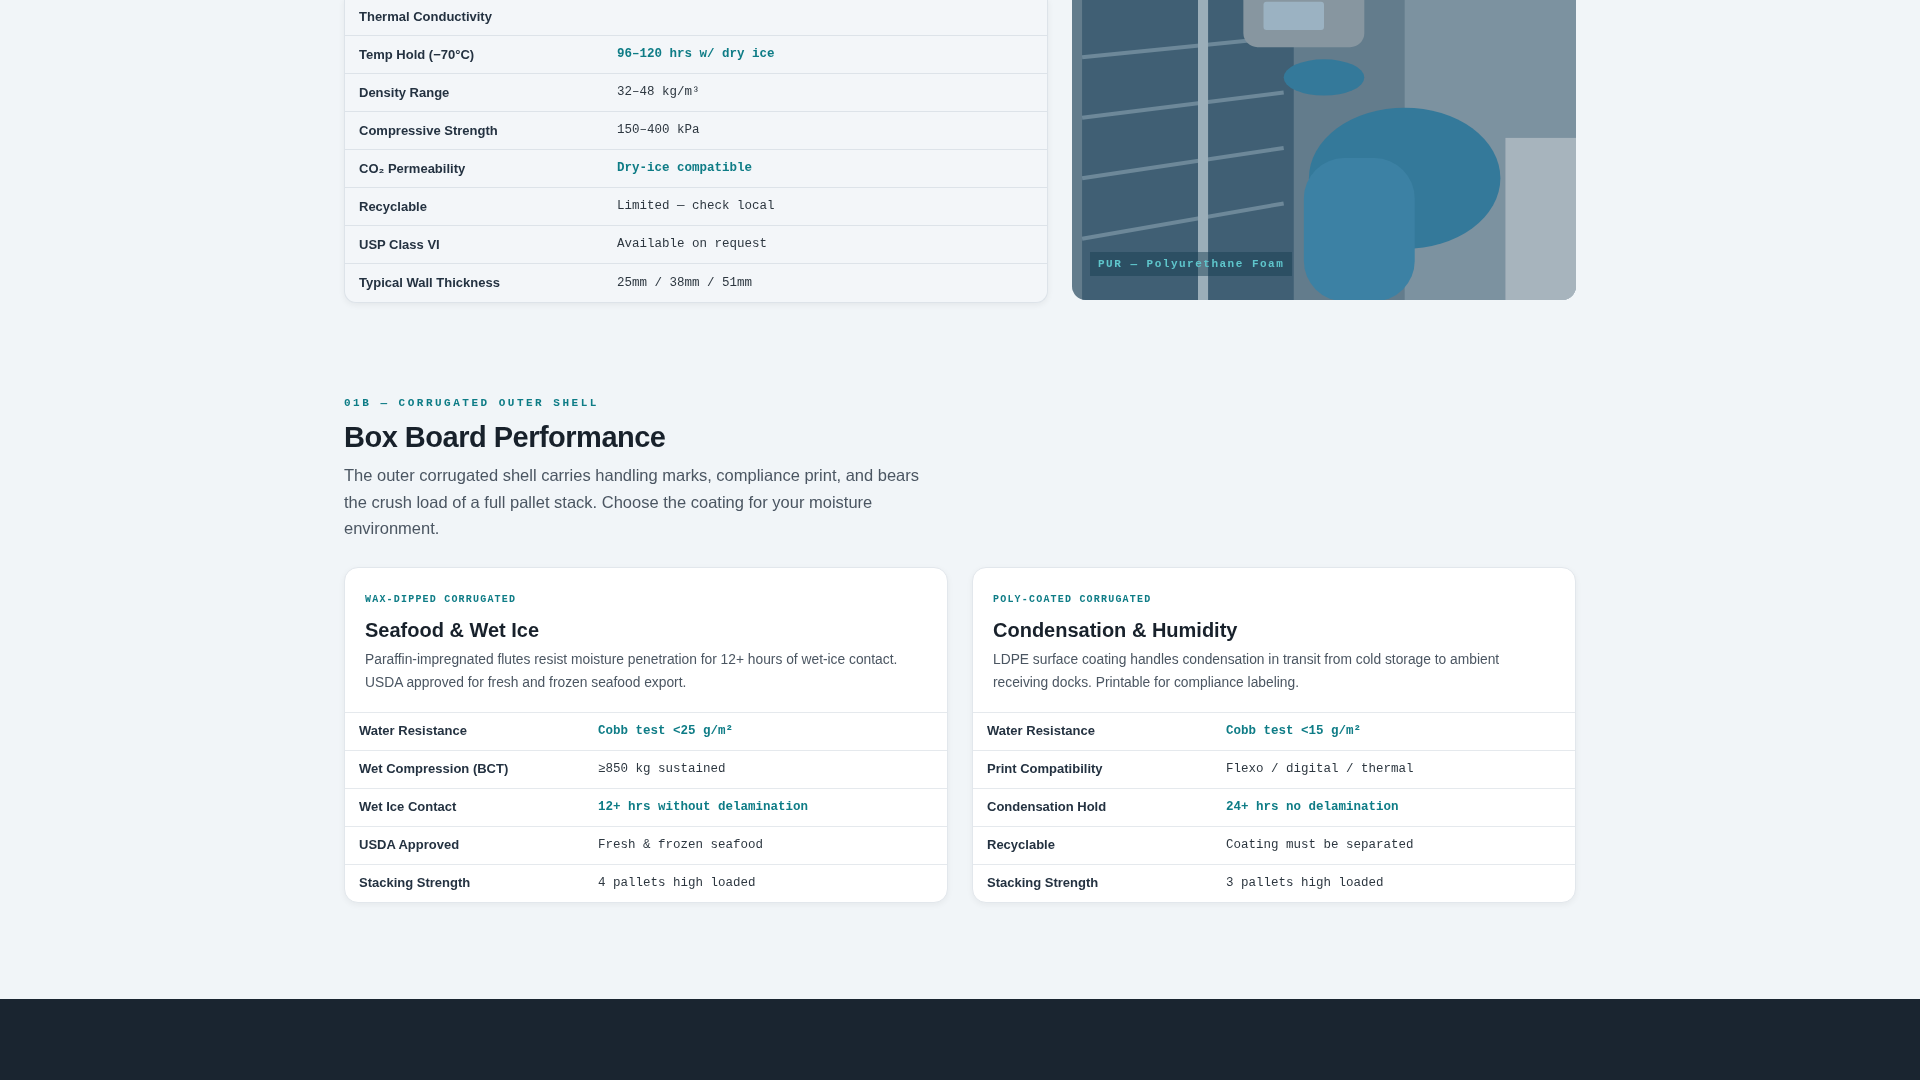 The image size is (1920, 1080). What do you see at coordinates (696, 55) in the screenshot?
I see `spec-value: 96–120 hrs w/ dry ice` at bounding box center [696, 55].